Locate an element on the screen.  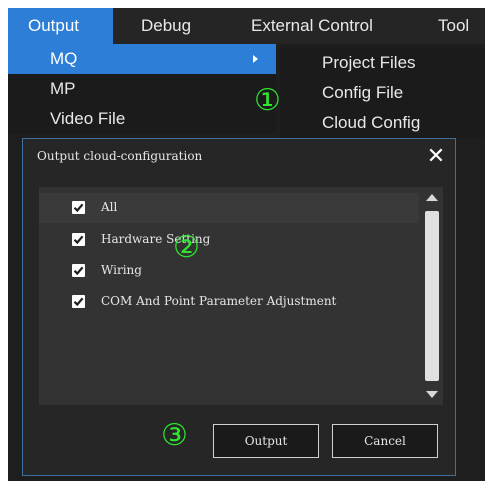
option-label: COM And Point Parameter Adjustment is located at coordinates (219, 301).